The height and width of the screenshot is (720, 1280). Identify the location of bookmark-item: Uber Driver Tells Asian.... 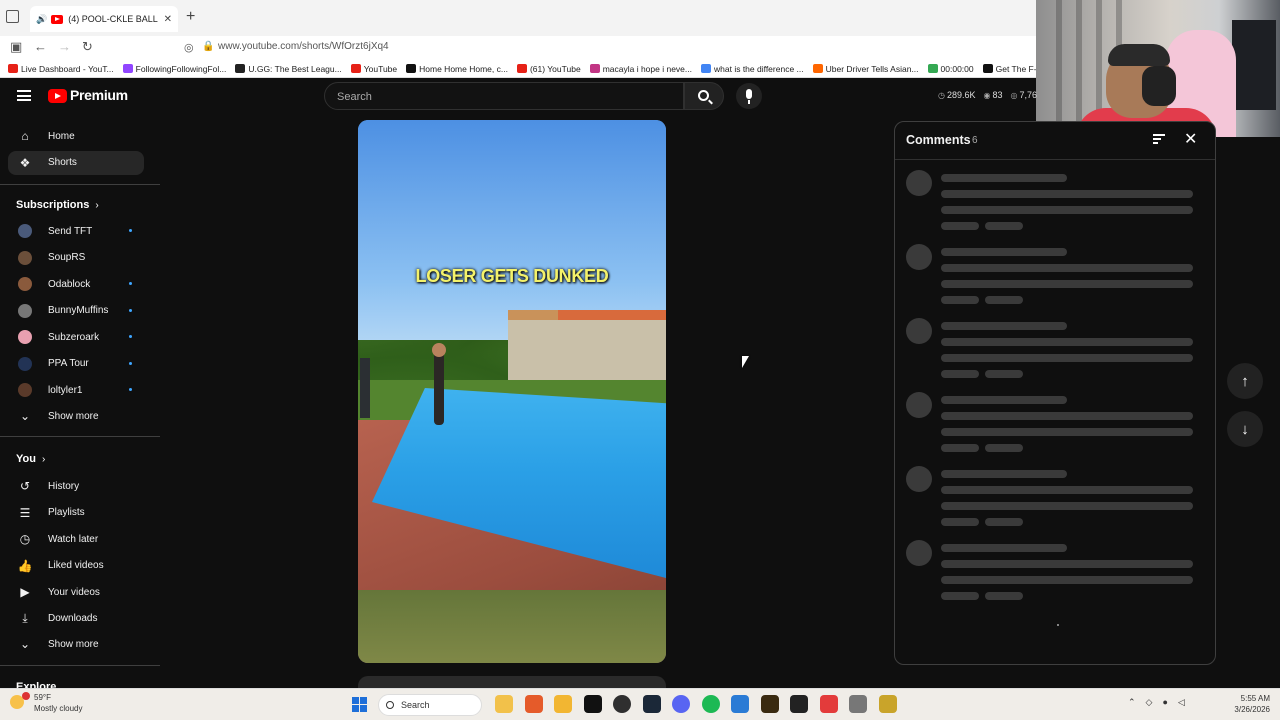
(865, 69).